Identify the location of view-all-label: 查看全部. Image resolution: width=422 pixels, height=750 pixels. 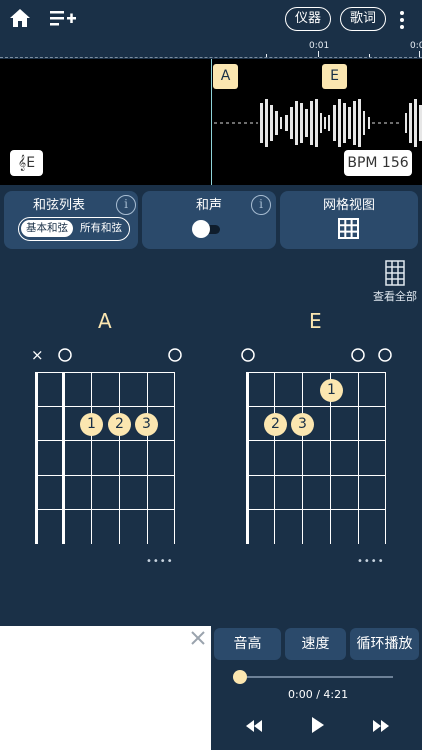
(395, 296).